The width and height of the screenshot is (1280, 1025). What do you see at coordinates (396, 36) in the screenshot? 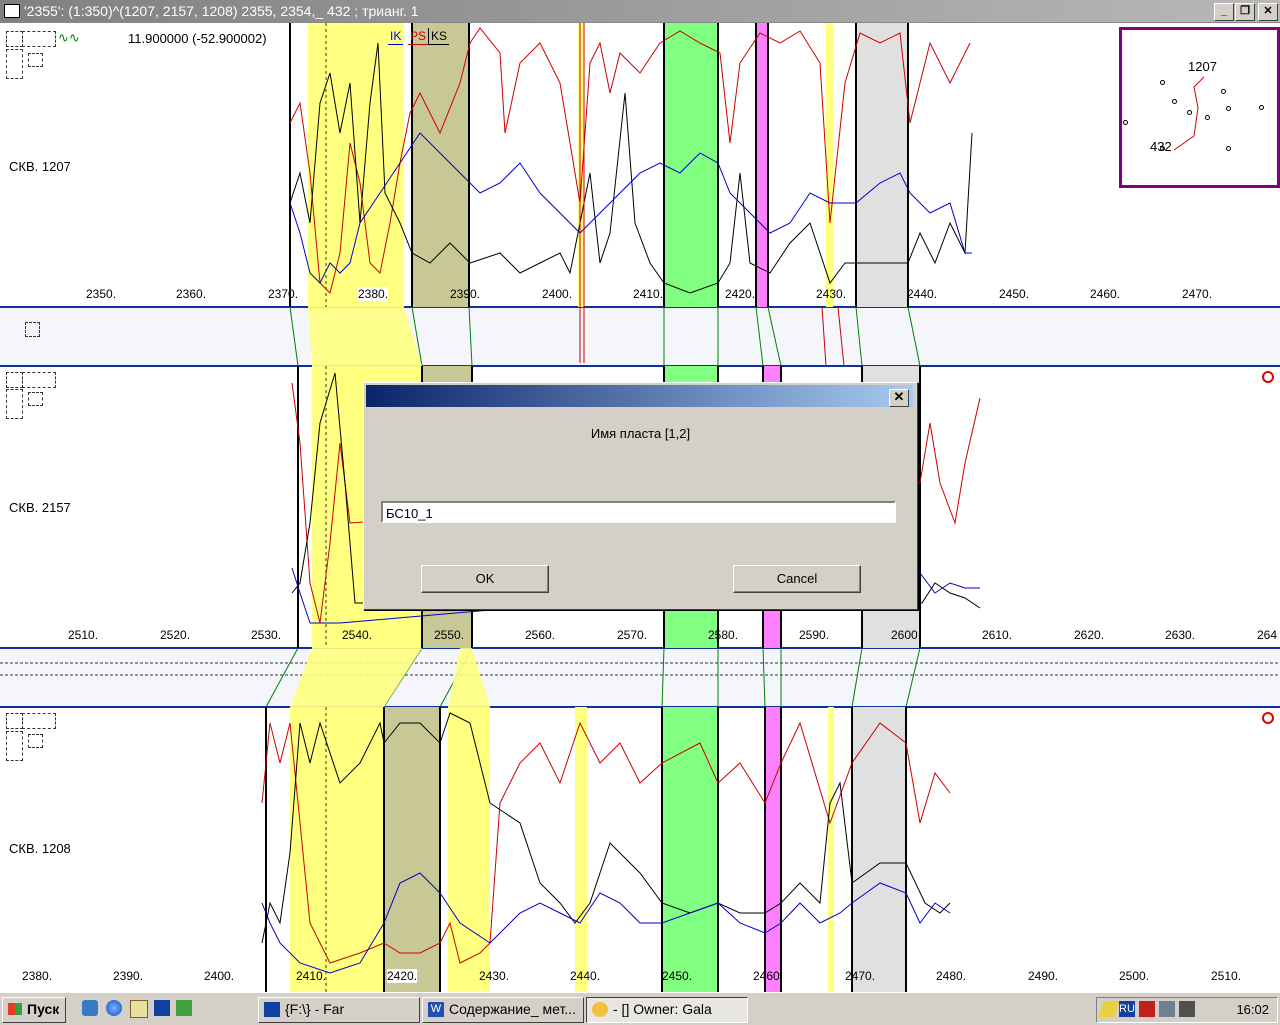
I see `legend-ik: IK` at bounding box center [396, 36].